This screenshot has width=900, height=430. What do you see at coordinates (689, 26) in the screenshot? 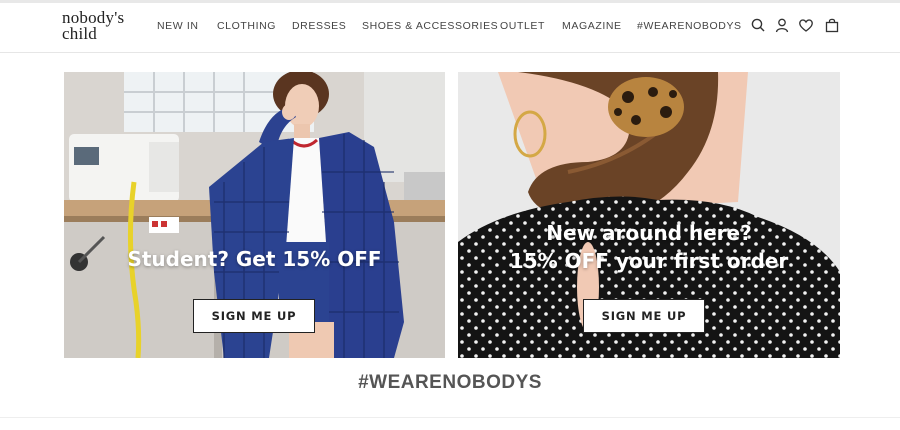
I see `nav-wearenobodys: #WEARENOBODYS` at bounding box center [689, 26].